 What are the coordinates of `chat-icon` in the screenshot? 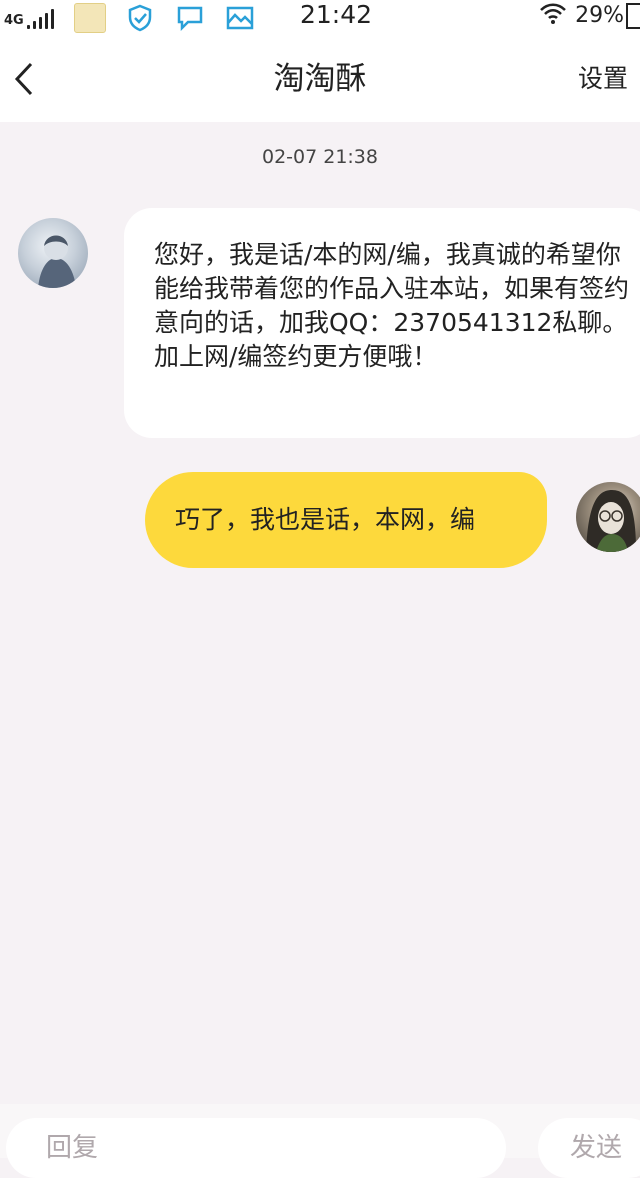 It's located at (190, 18).